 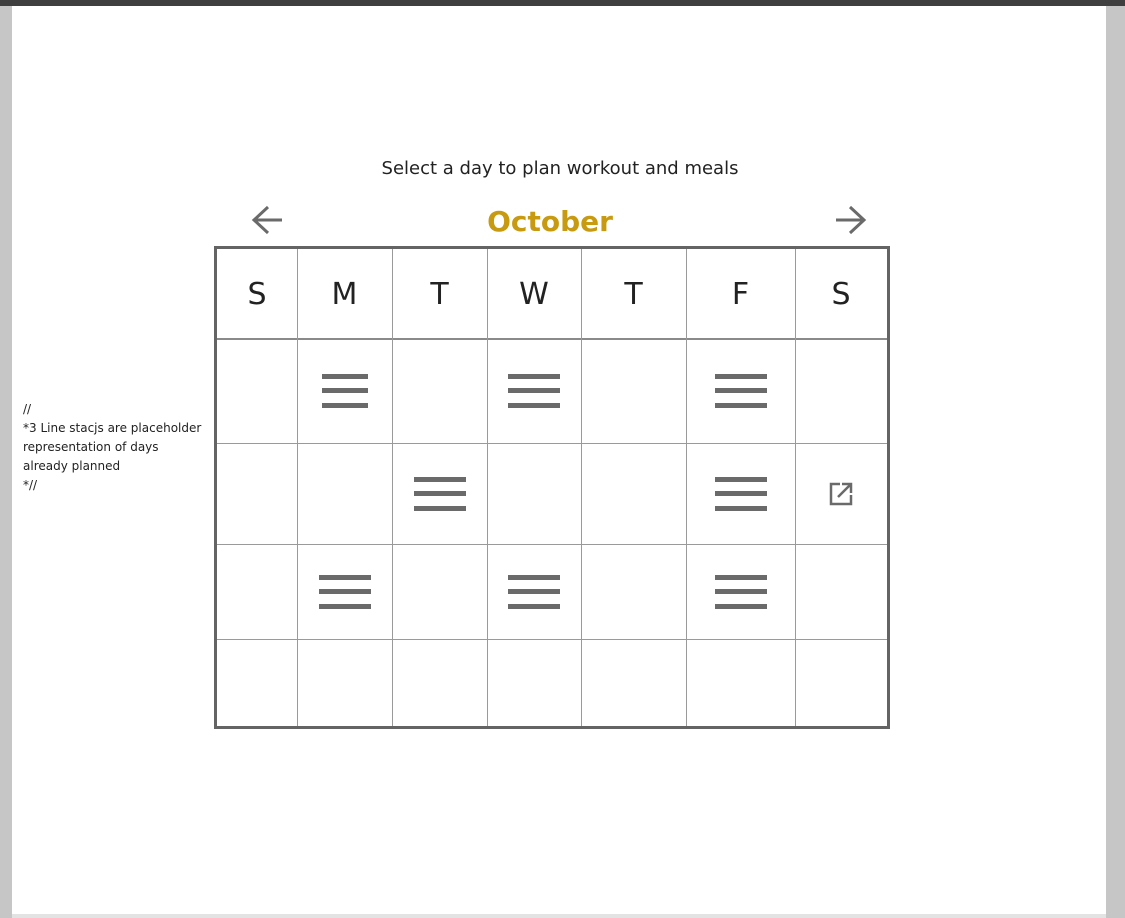 What do you see at coordinates (344, 294) in the screenshot?
I see `weekday-header-mon: M` at bounding box center [344, 294].